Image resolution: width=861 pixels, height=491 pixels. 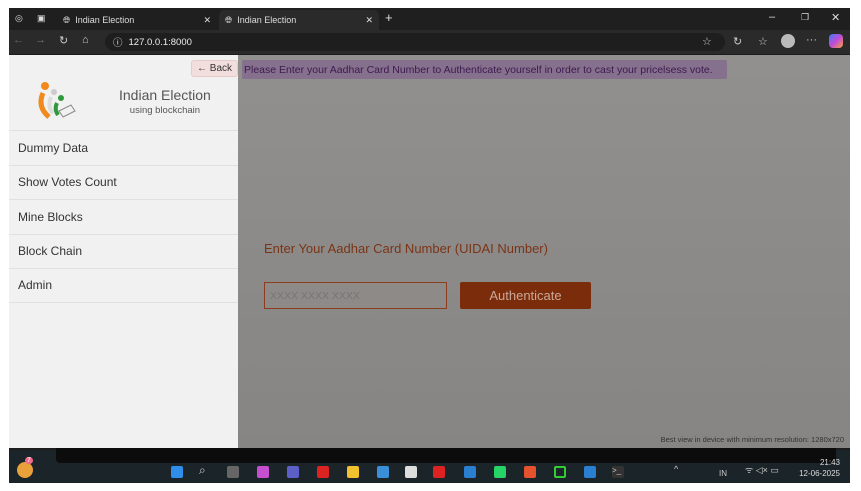 I want to click on task-view-icon, so click(x=233, y=472).